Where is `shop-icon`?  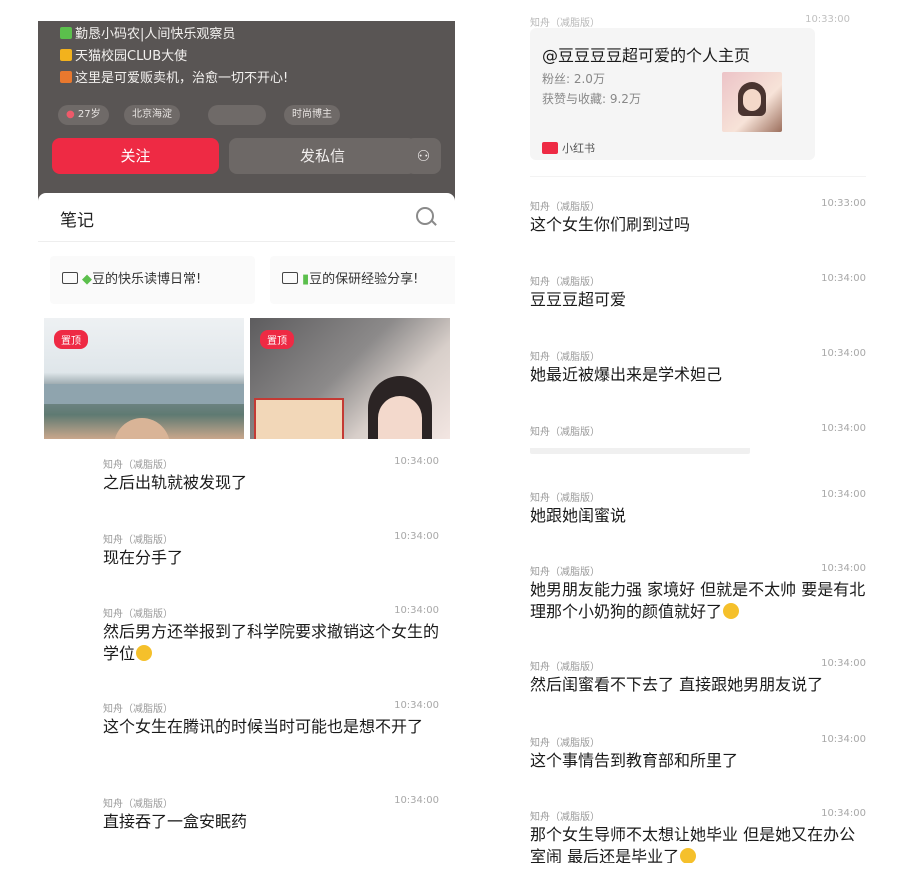
shop-icon is located at coordinates (66, 77).